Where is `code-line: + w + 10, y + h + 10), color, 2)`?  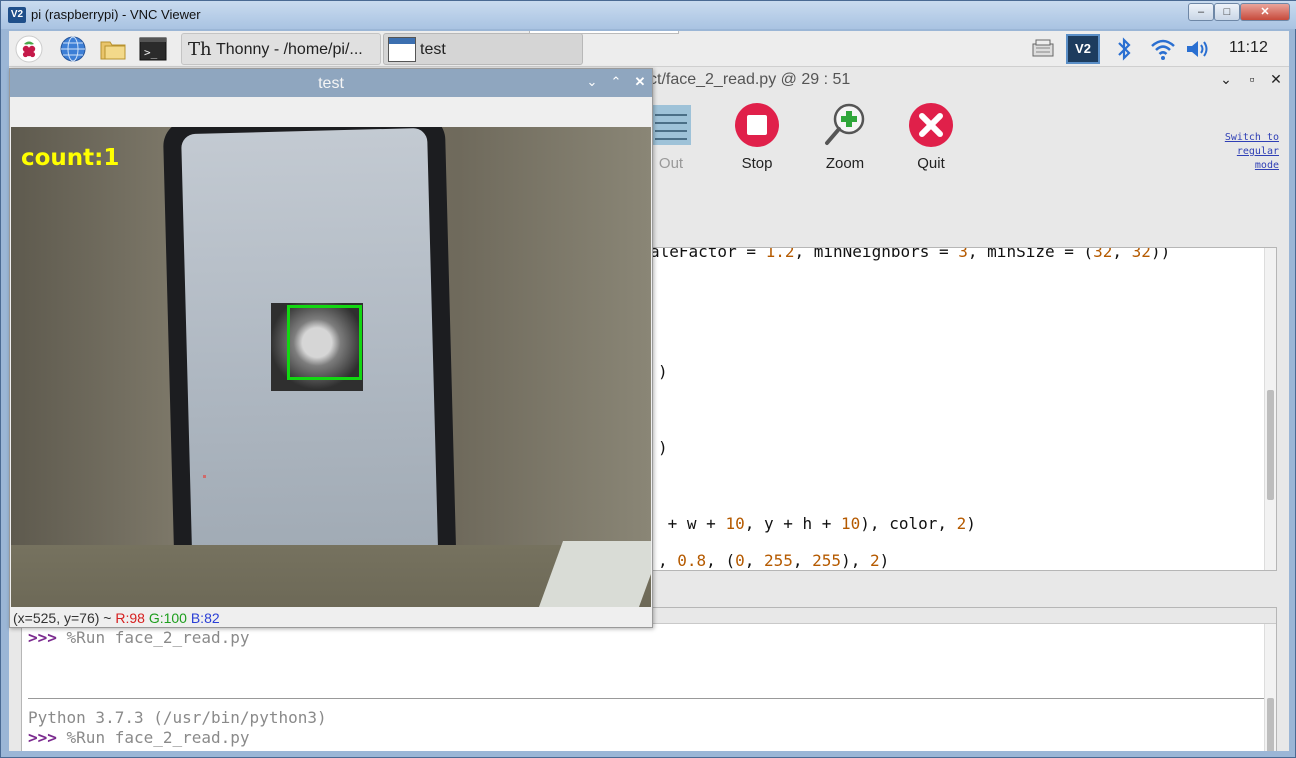 code-line: + w + 10, y + h + 10), color, 2) is located at coordinates (817, 523).